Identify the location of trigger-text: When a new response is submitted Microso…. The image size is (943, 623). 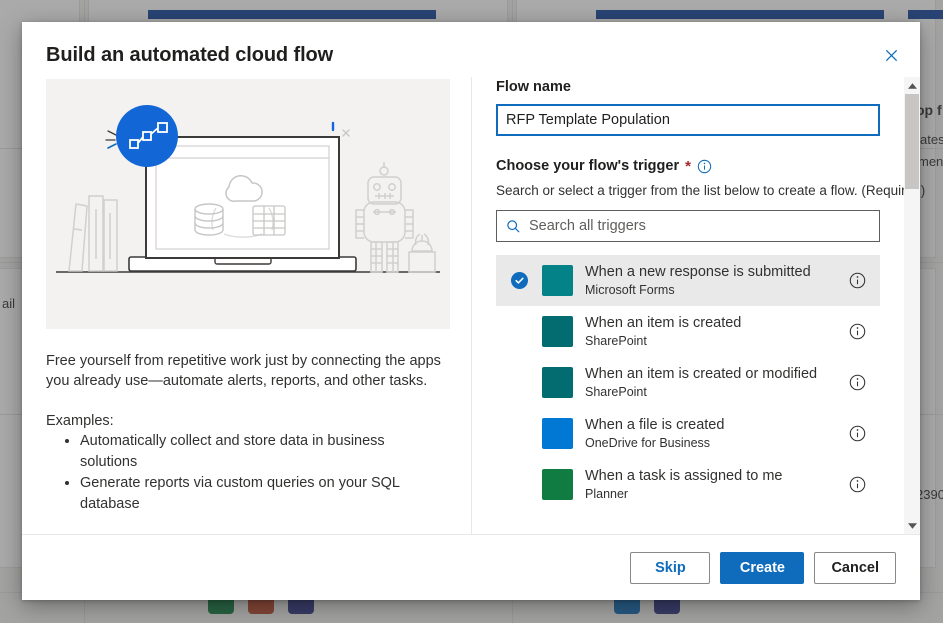
(717, 281).